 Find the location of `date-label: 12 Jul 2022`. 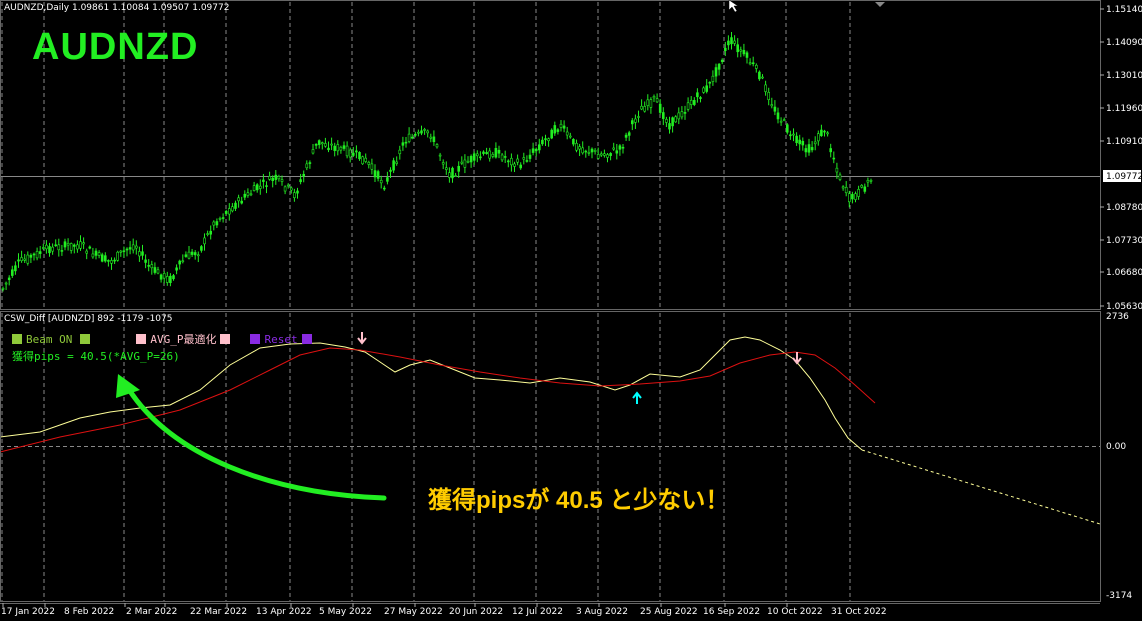

date-label: 12 Jul 2022 is located at coordinates (537, 612).